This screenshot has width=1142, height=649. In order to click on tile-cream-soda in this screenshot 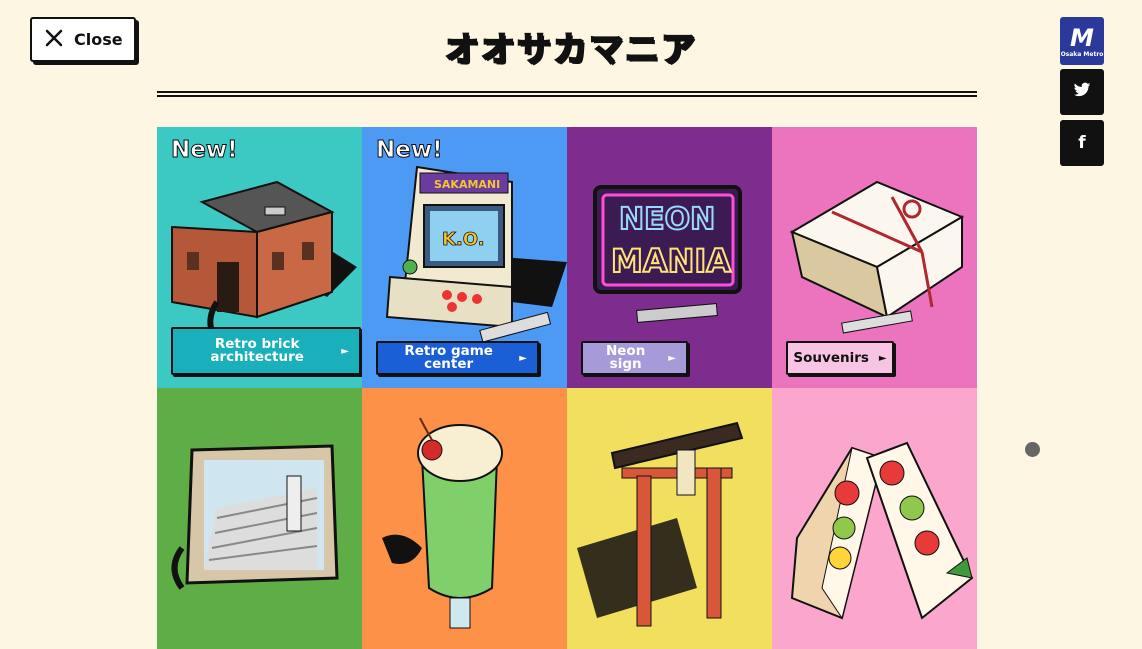, I will do `click(464, 518)`.